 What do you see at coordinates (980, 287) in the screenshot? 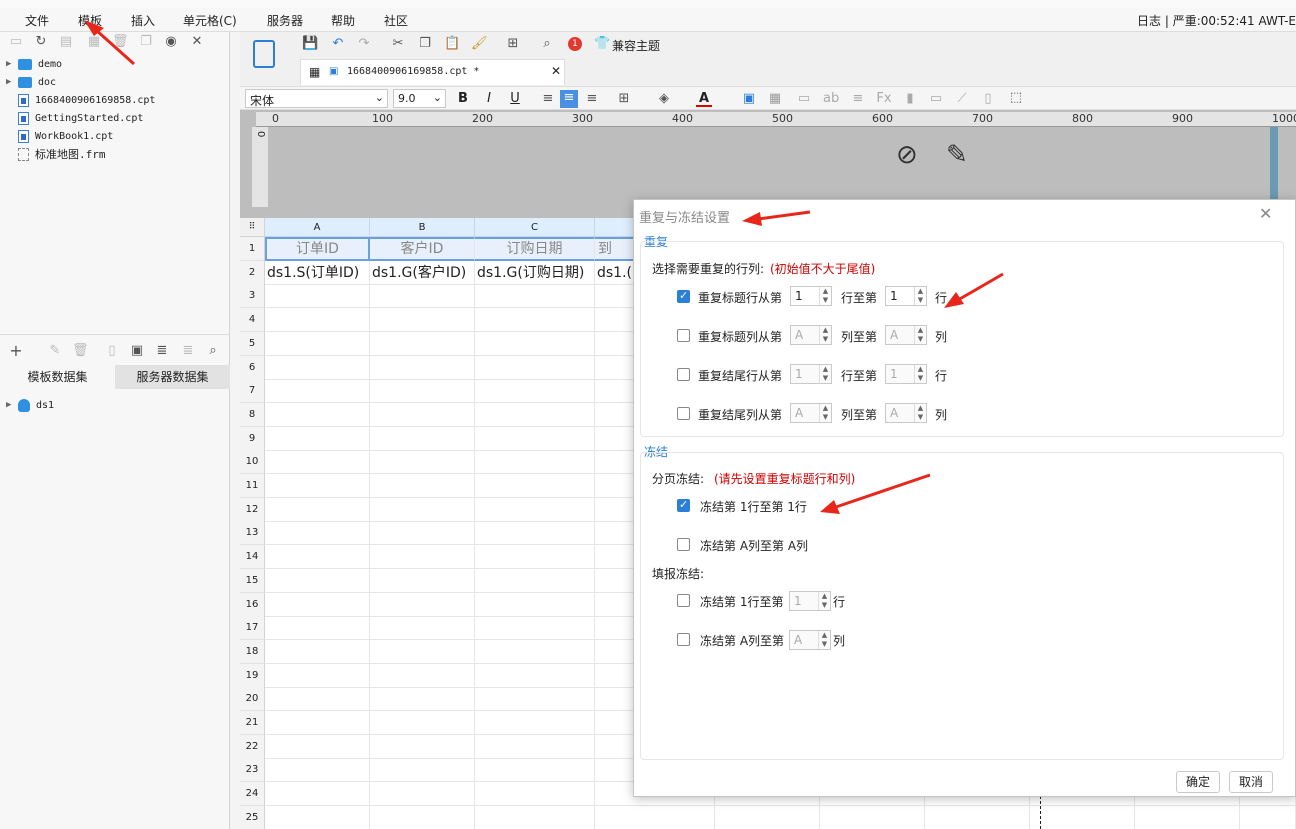
I see `arrow-to-repeat-row` at bounding box center [980, 287].